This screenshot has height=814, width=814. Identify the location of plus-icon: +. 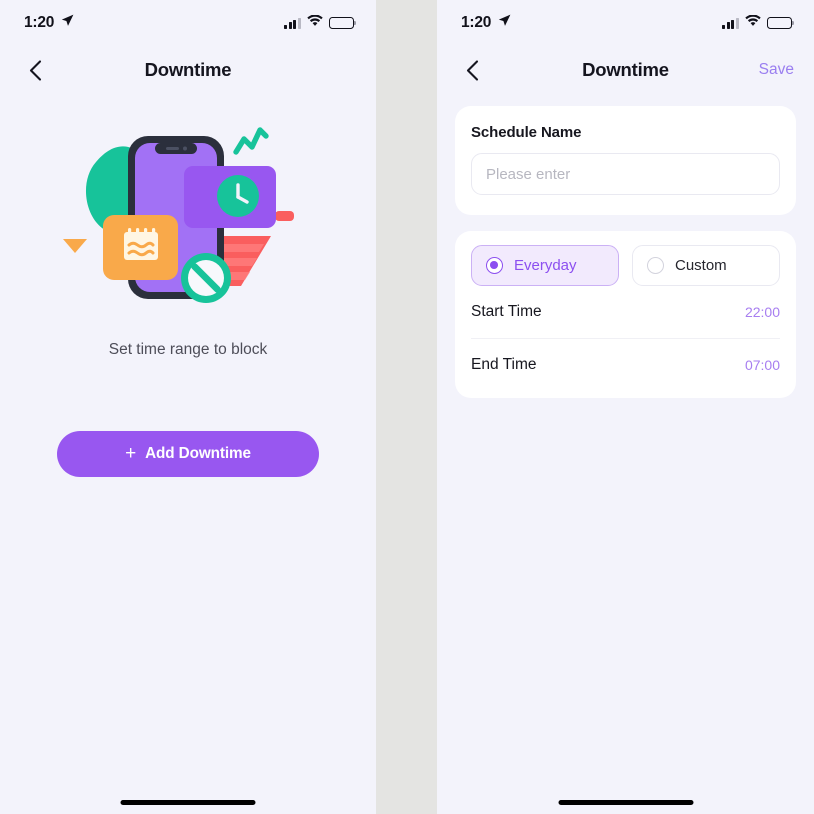
(131, 453).